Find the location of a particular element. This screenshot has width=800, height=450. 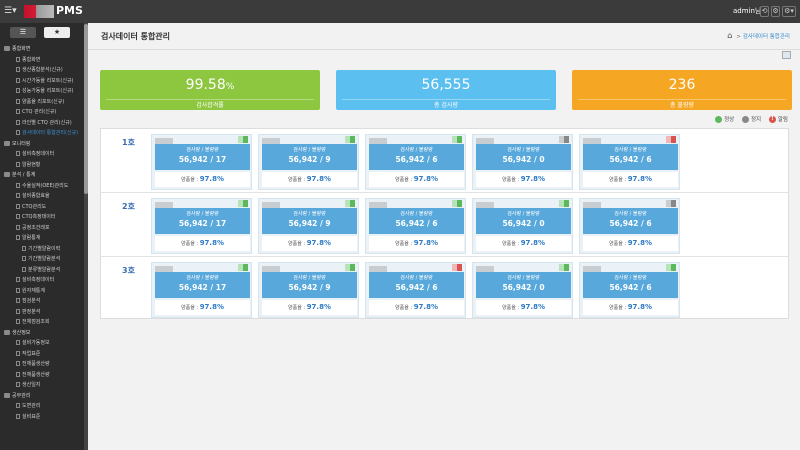

sidebar-item: 수율실적(OEE)관리도 is located at coordinates (42, 186).